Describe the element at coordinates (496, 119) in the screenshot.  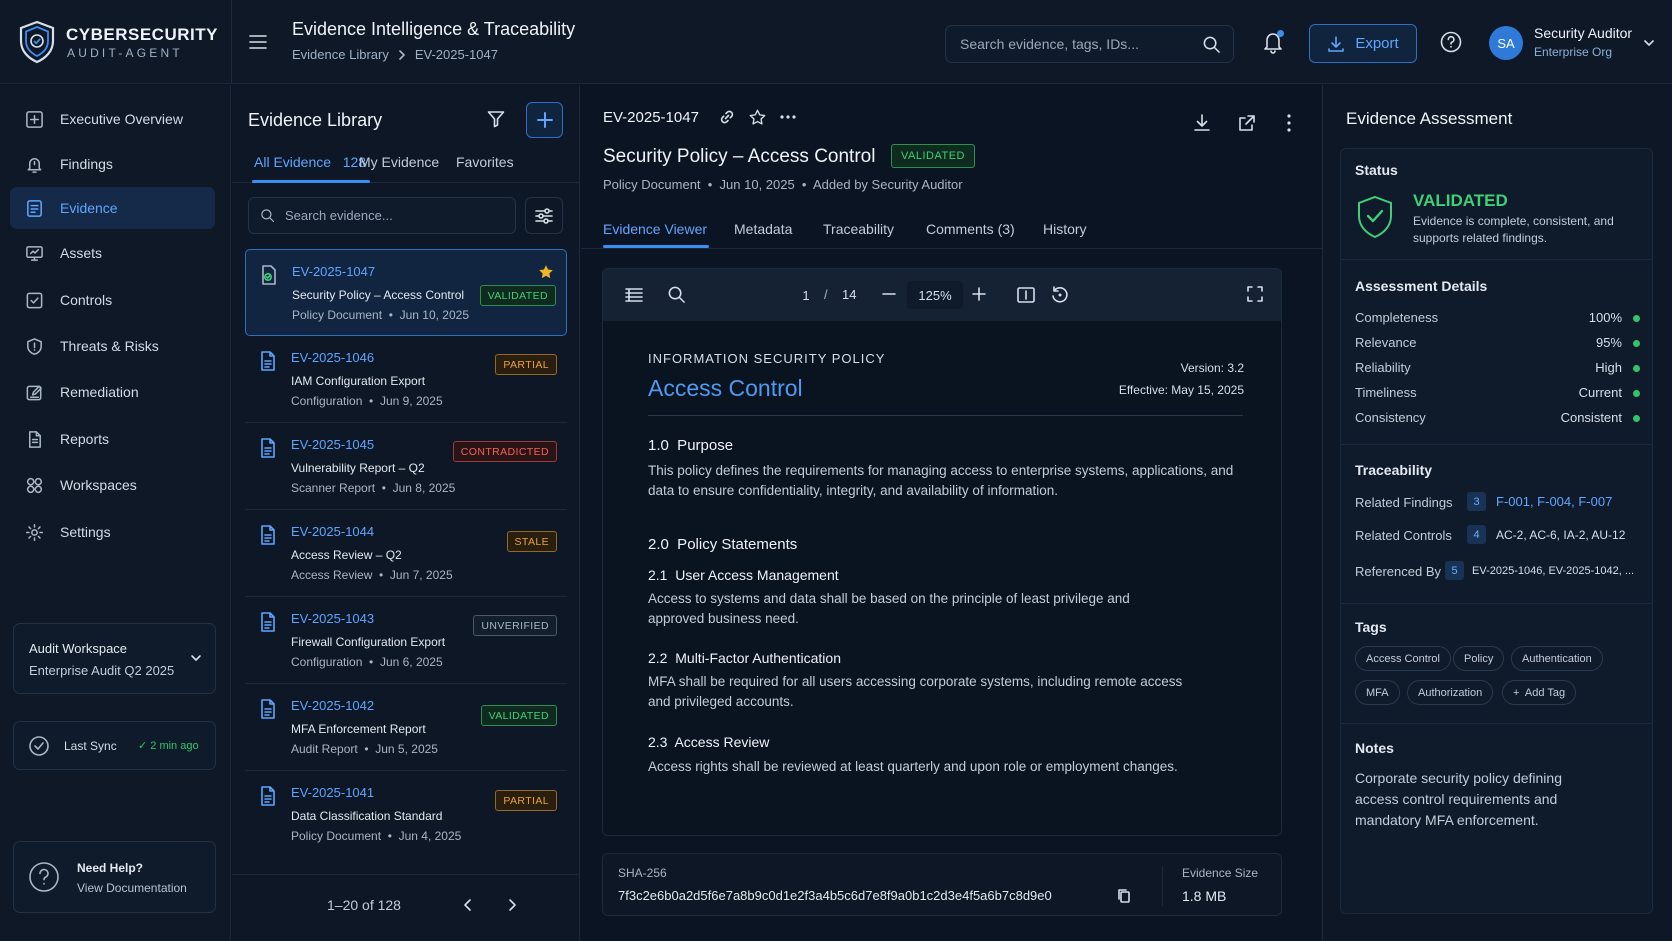
I see `filter-icon` at that location.